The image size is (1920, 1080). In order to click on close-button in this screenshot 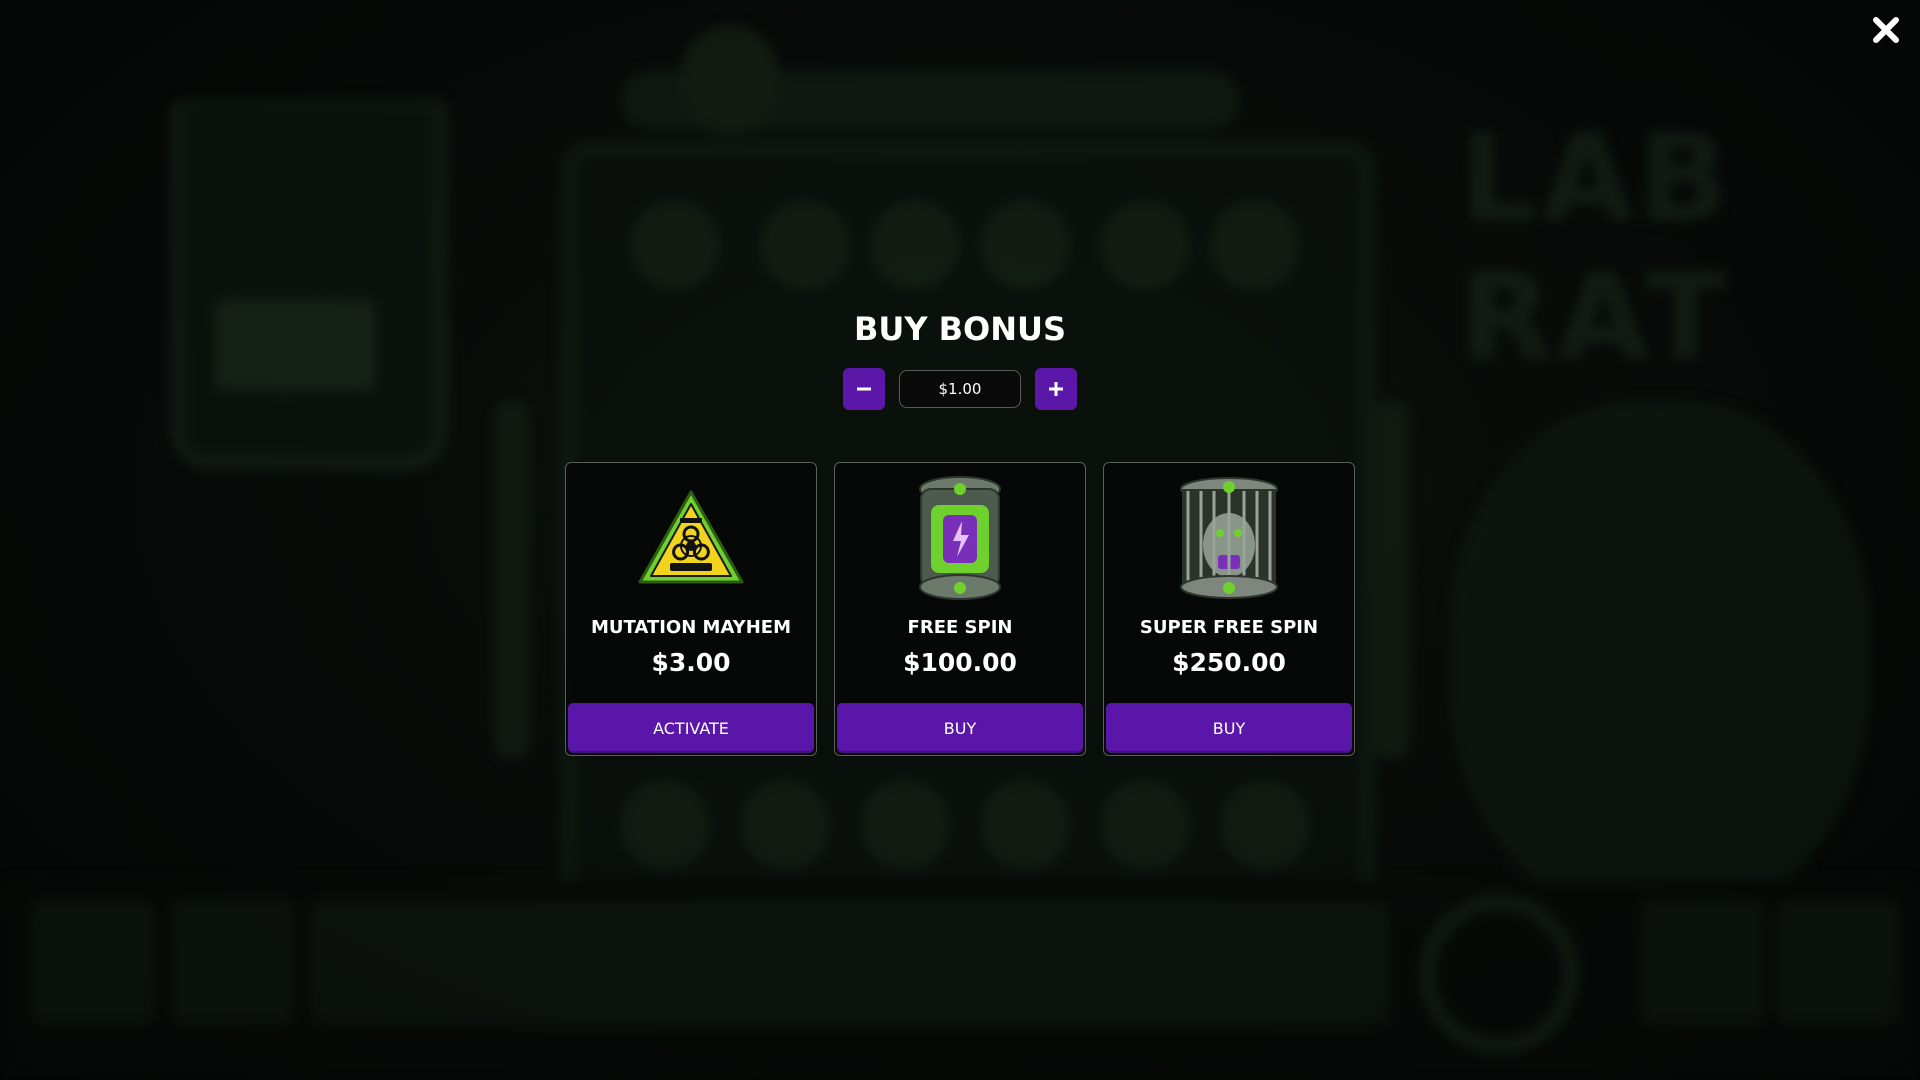, I will do `click(1886, 30)`.